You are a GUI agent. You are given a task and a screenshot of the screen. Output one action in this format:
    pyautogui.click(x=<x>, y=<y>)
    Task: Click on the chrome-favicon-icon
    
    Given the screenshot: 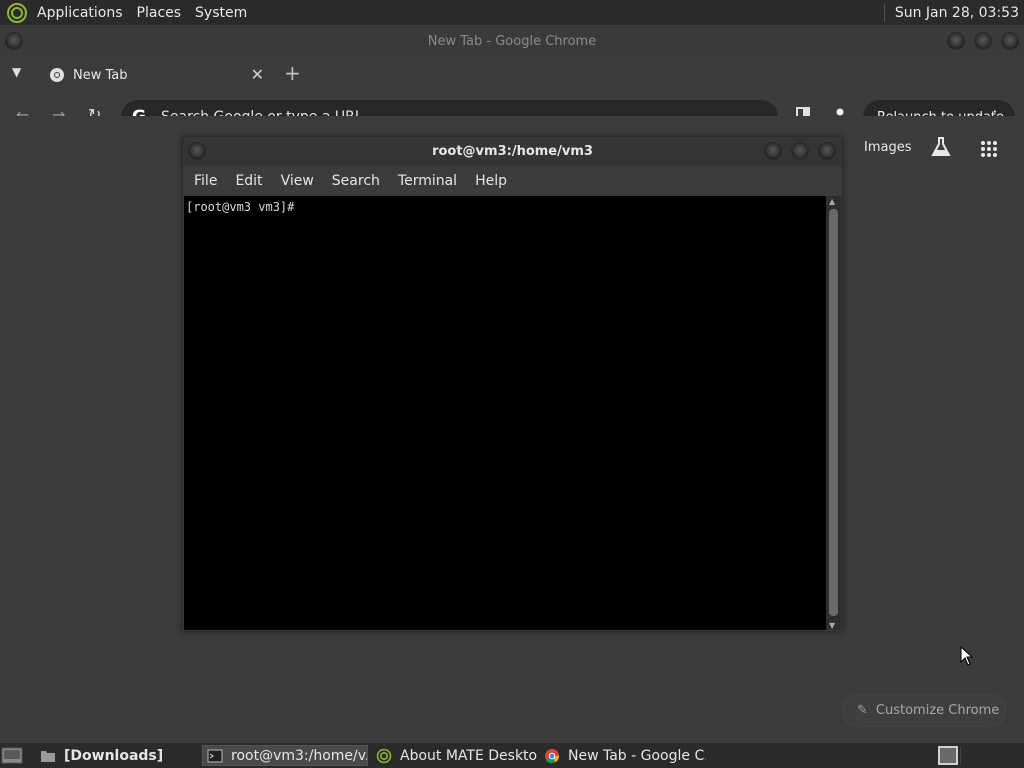 What is the action you would take?
    pyautogui.click(x=57, y=75)
    